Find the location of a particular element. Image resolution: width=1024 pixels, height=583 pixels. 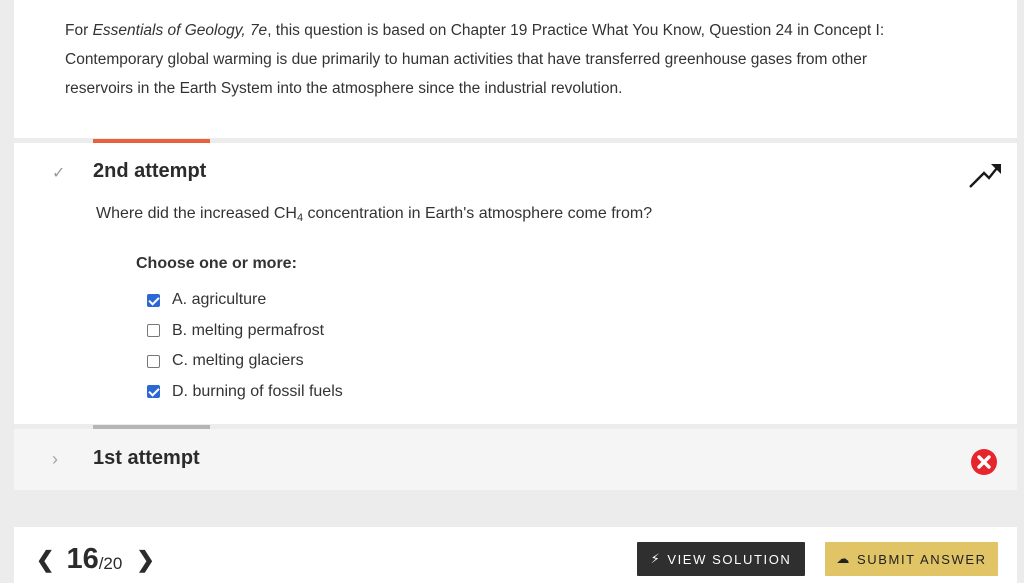

option-a-label: A. agriculture is located at coordinates (219, 300).